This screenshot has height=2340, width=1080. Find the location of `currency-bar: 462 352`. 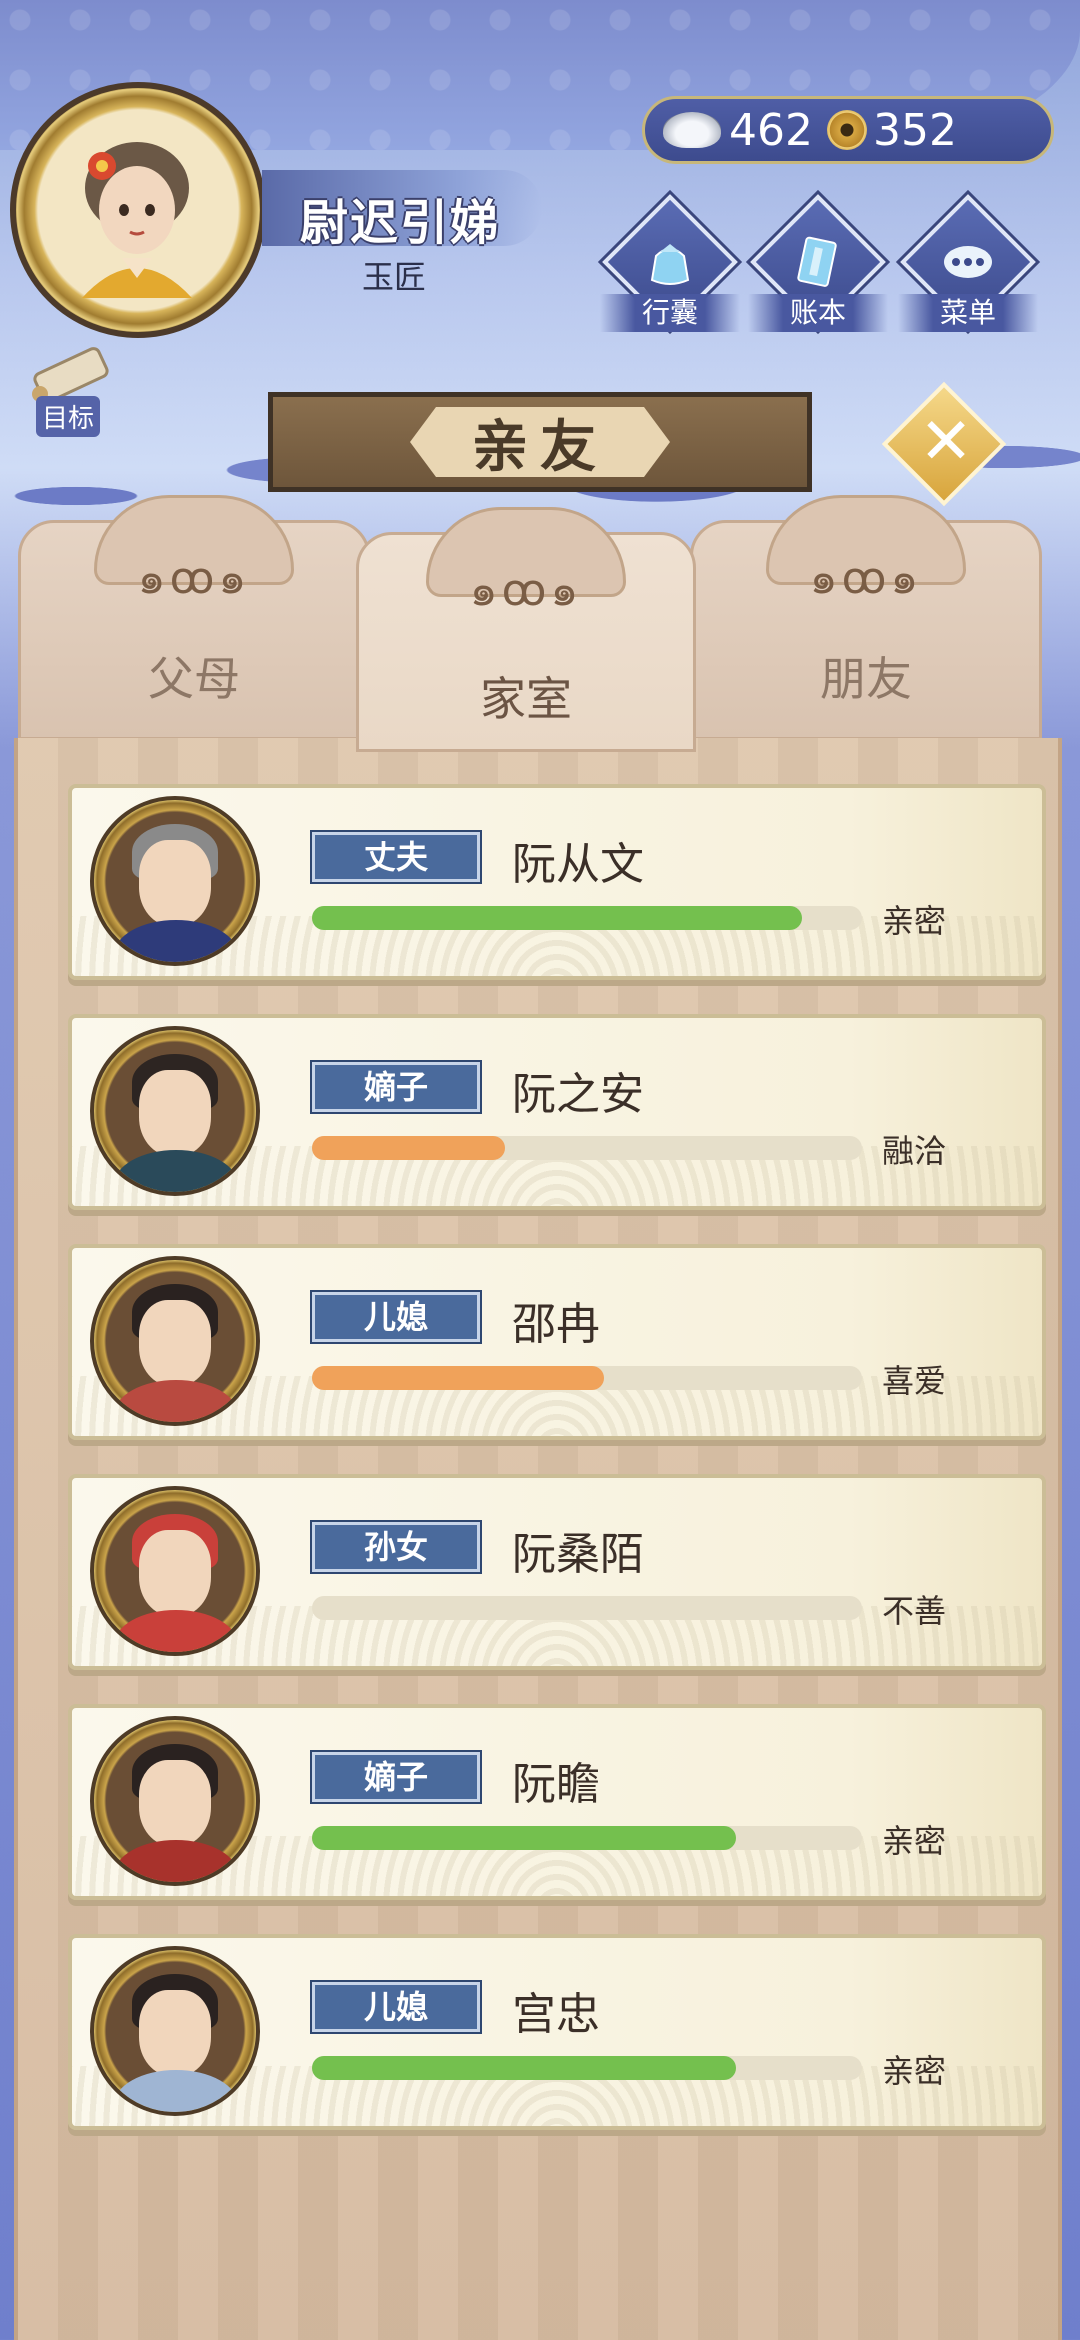

currency-bar: 462 352 is located at coordinates (848, 130).